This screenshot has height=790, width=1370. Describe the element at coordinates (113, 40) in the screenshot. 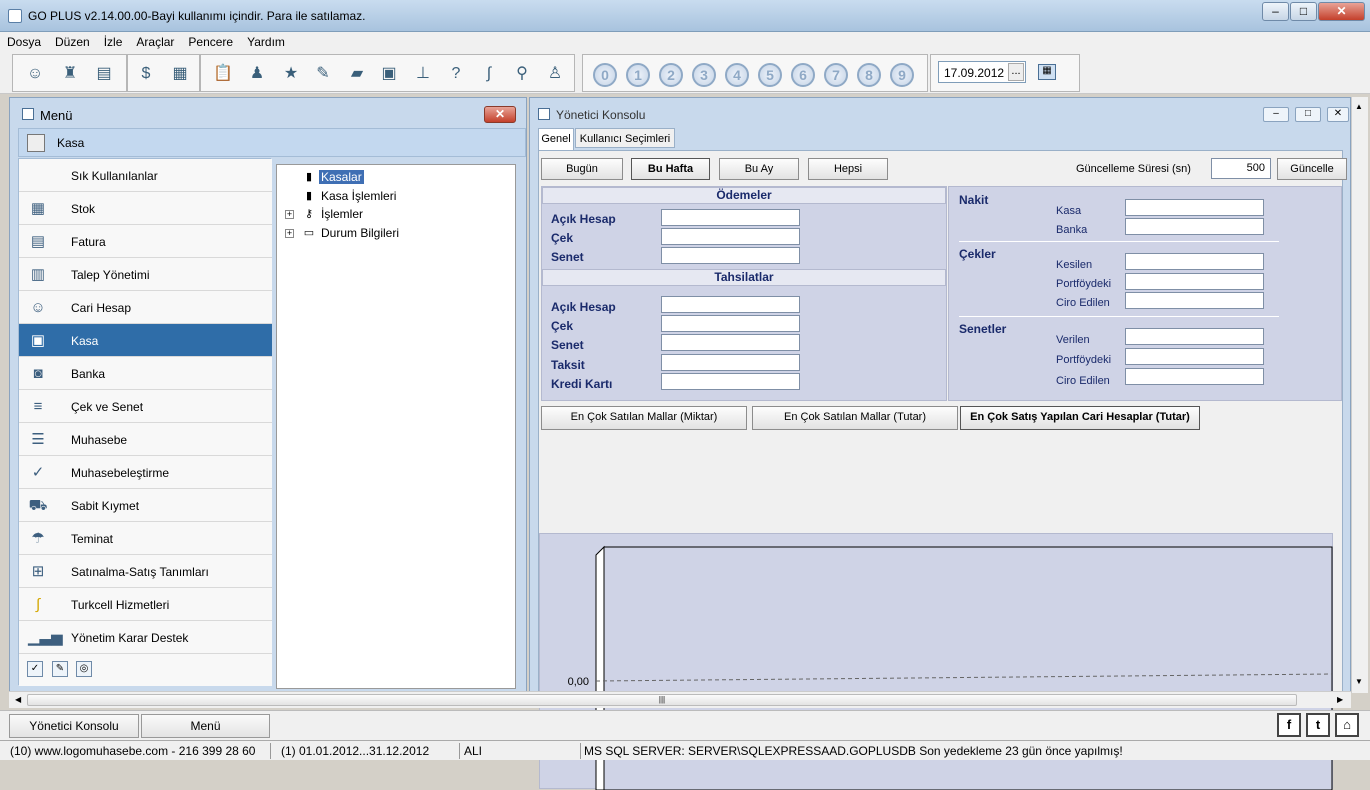

I see `menu-izle: İzle` at that location.